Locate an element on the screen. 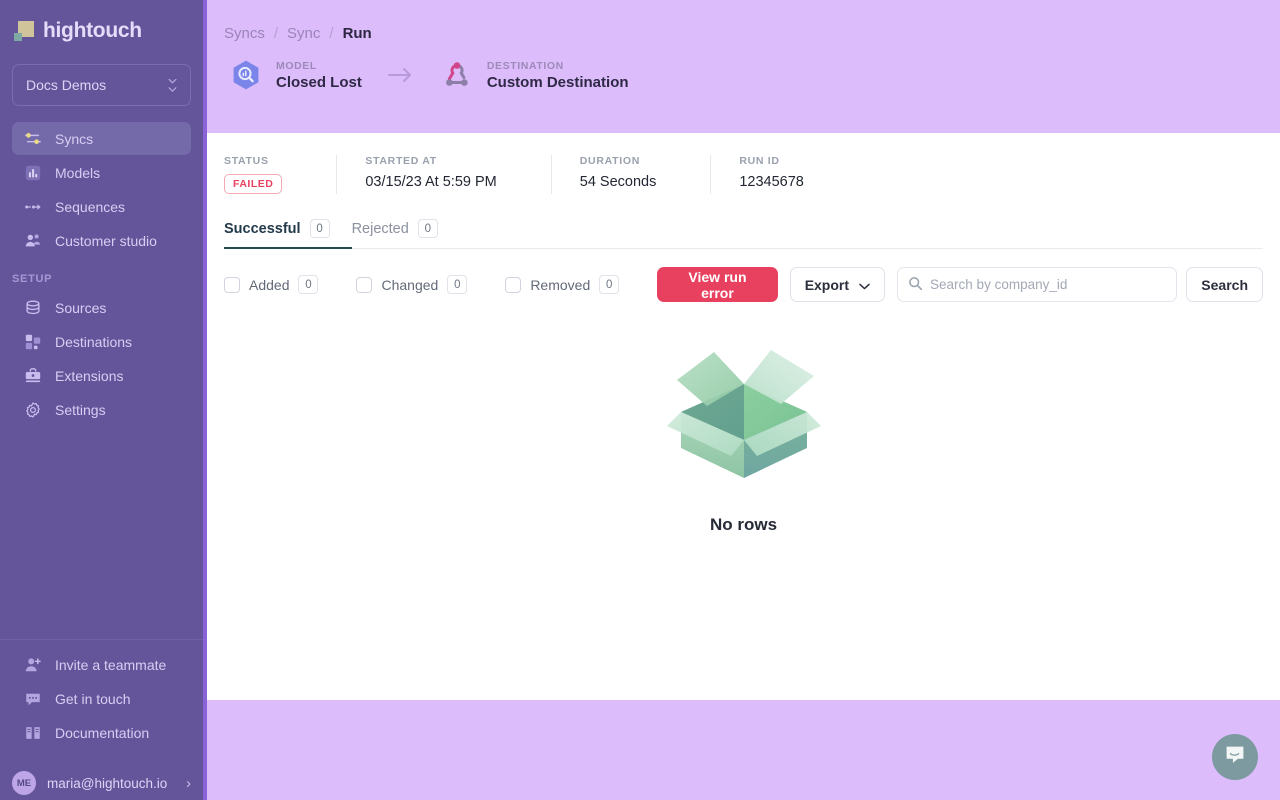 Image resolution: width=1280 pixels, height=800 pixels. primary-nav: Syncs Models Sequences Customer studio is located at coordinates (101, 190).